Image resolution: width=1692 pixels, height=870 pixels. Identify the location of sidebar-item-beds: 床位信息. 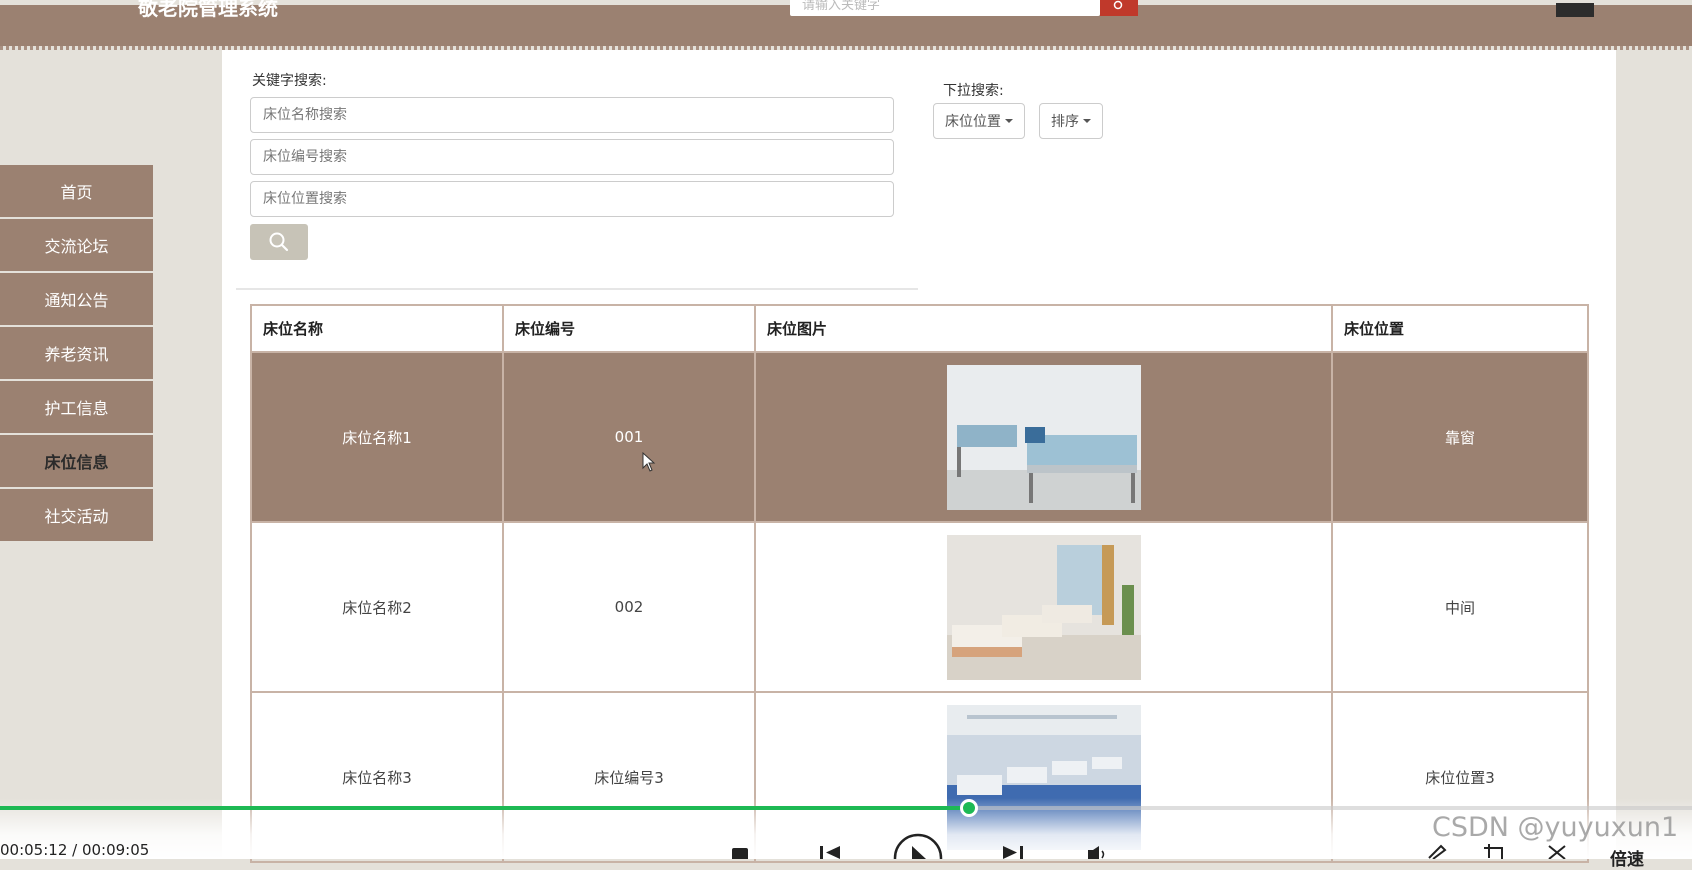
(76, 461).